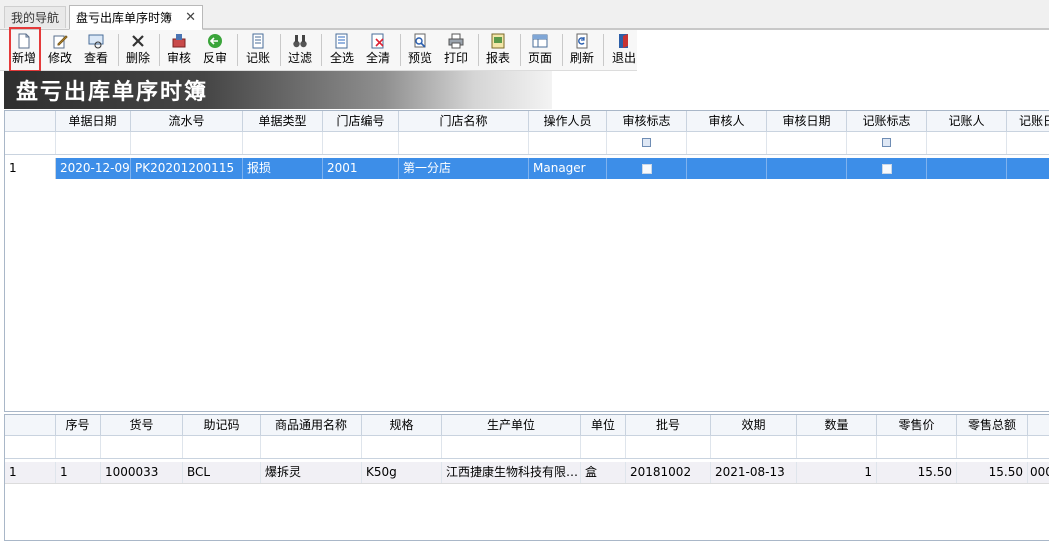  Describe the element at coordinates (402, 425) in the screenshot. I see `column-header: 规格` at that location.